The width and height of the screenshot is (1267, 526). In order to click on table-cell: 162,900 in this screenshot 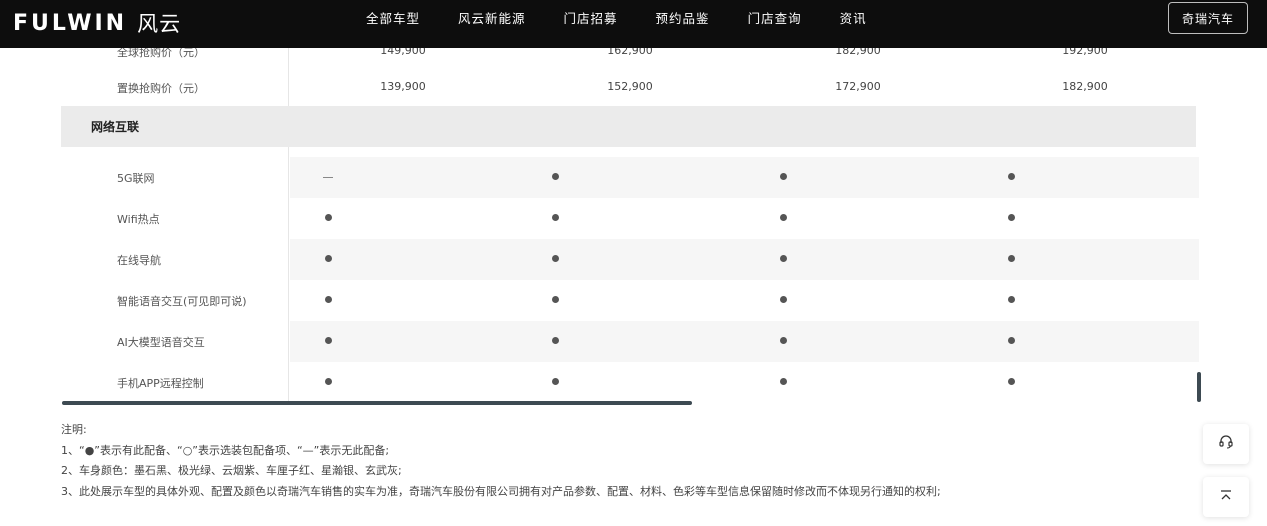, I will do `click(630, 52)`.